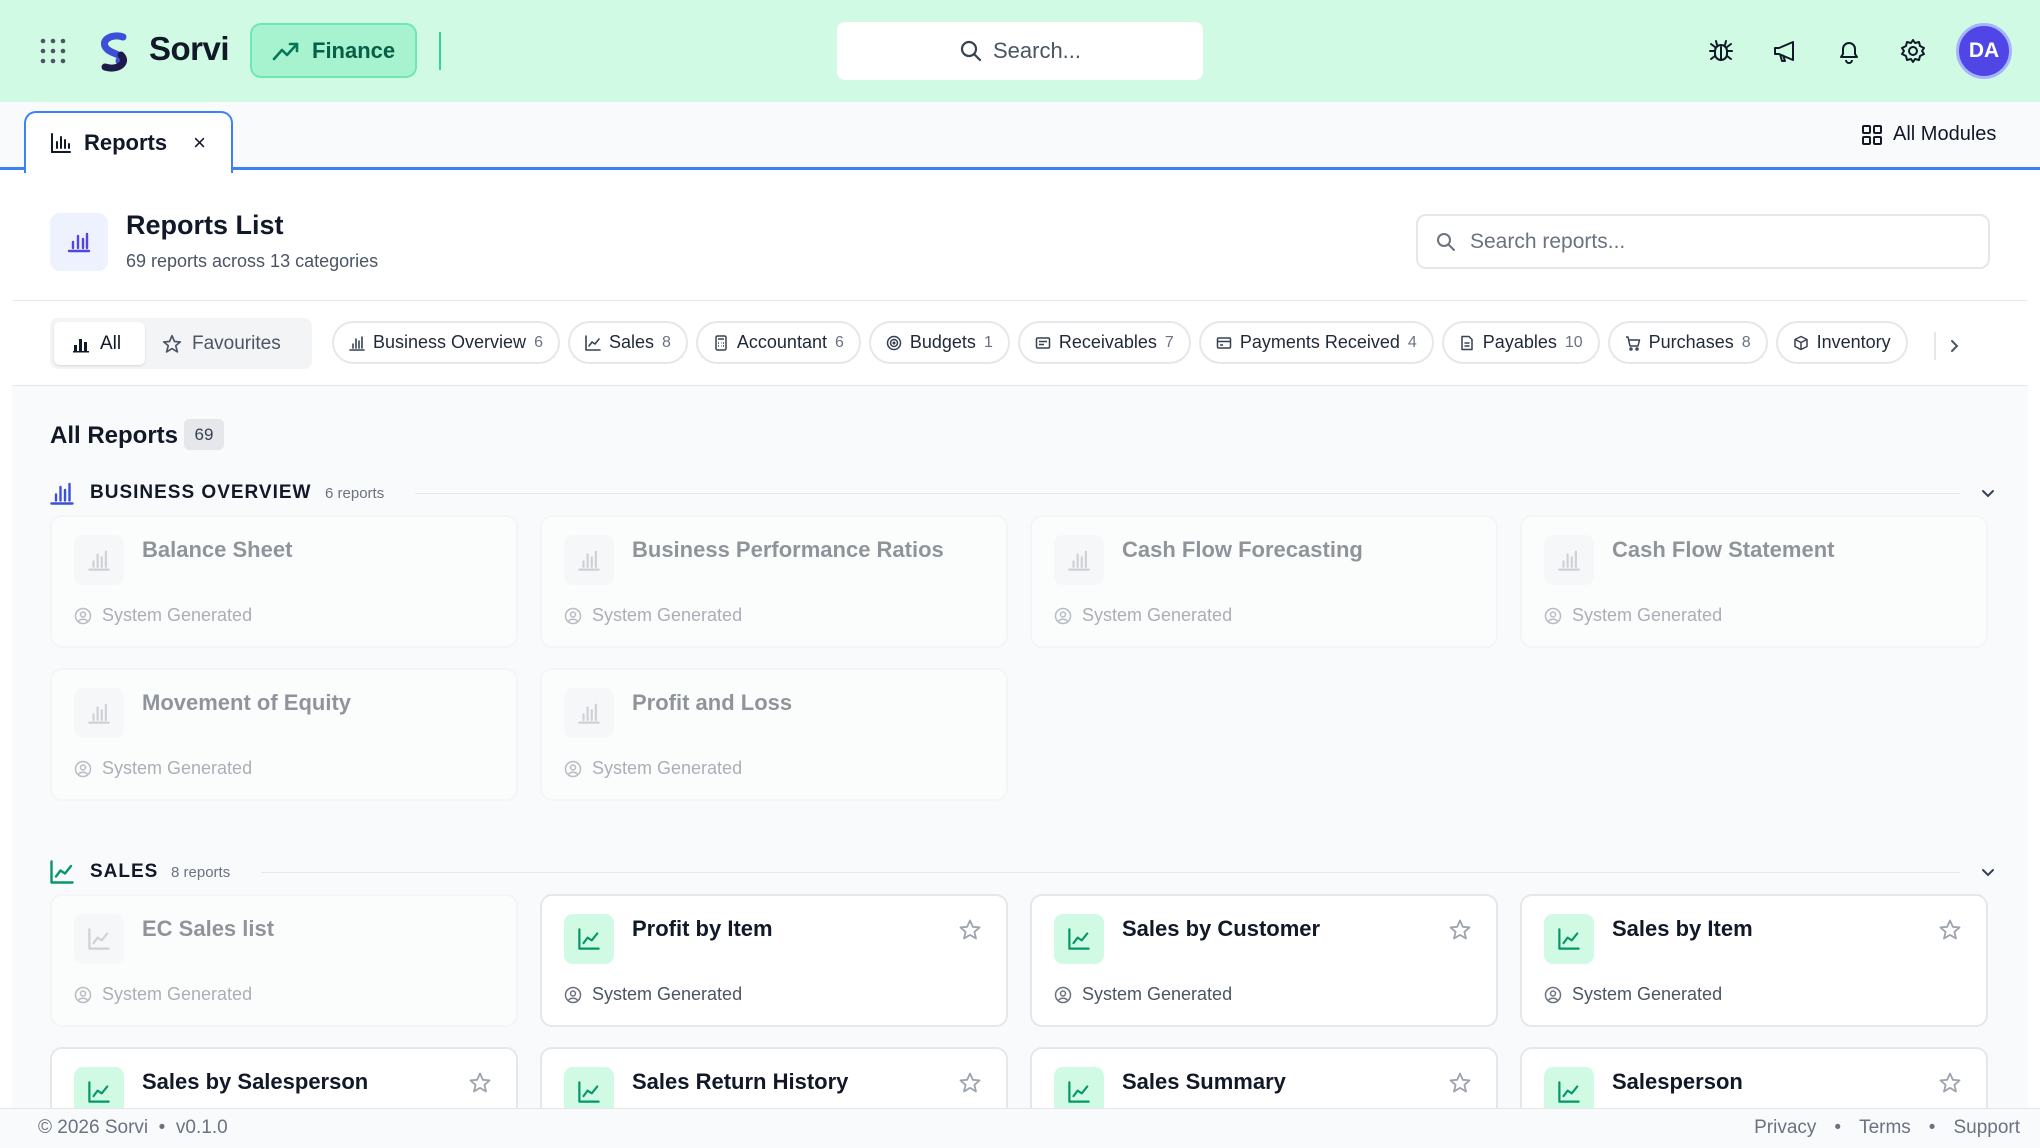 Image resolution: width=2040 pixels, height=1148 pixels. What do you see at coordinates (1224, 343) in the screenshot?
I see `card-icon` at bounding box center [1224, 343].